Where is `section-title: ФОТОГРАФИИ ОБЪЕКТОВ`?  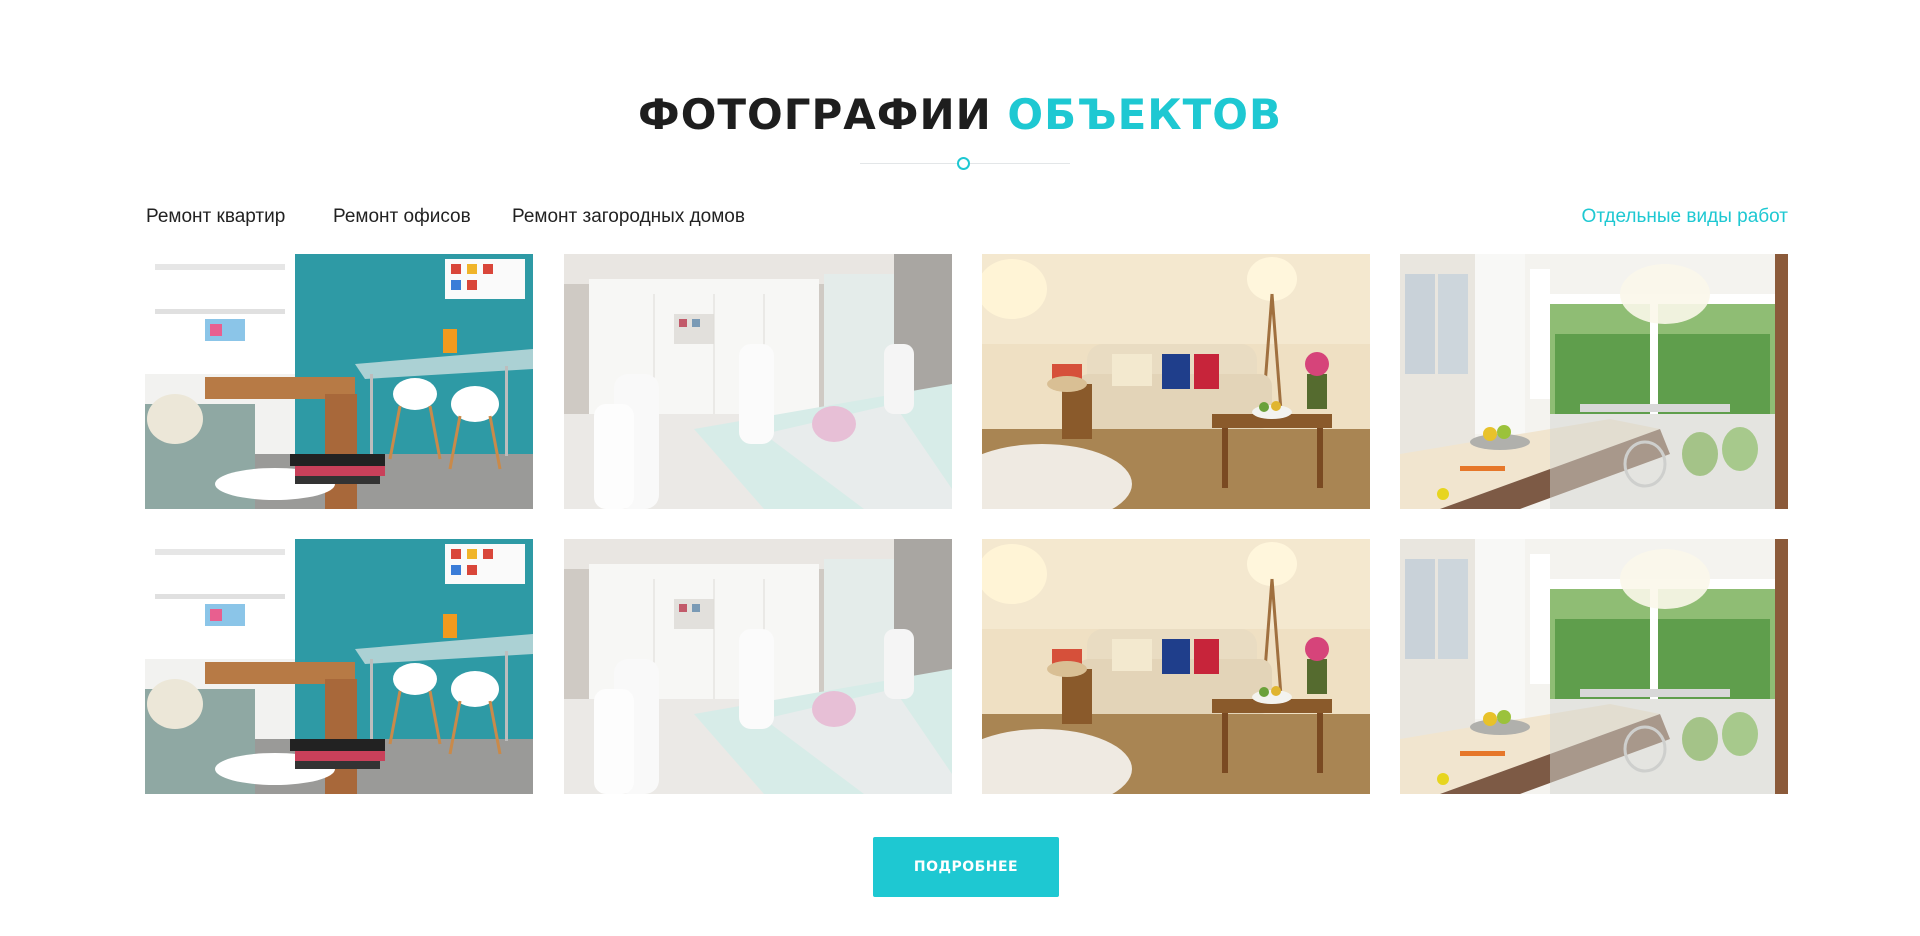
section-title: ФОТОГРАФИИ ОБЪЕКТОВ is located at coordinates (960, 114).